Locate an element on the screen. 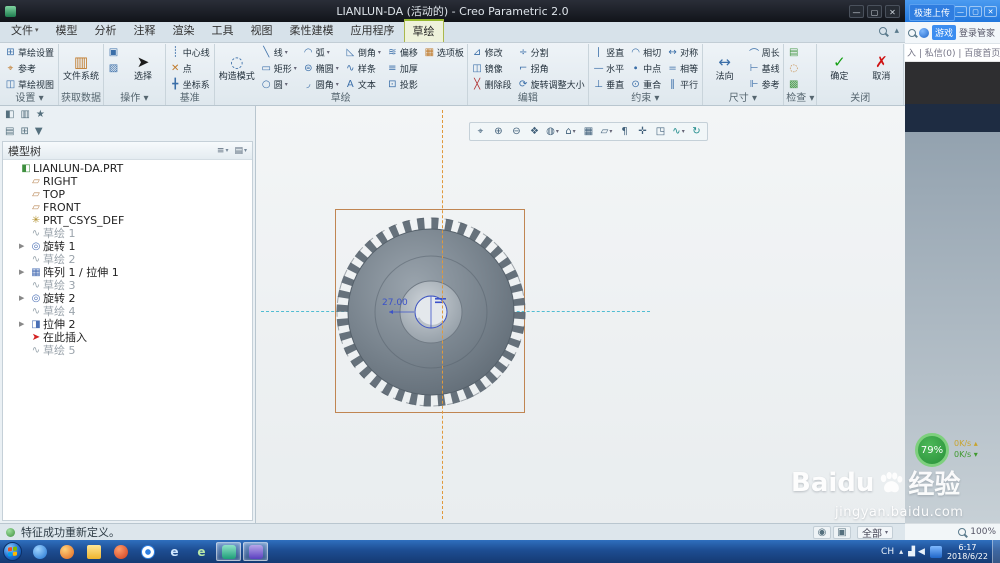 The image size is (1000, 563). expand-arrow-icon: ▶ is located at coordinates (24, 246).